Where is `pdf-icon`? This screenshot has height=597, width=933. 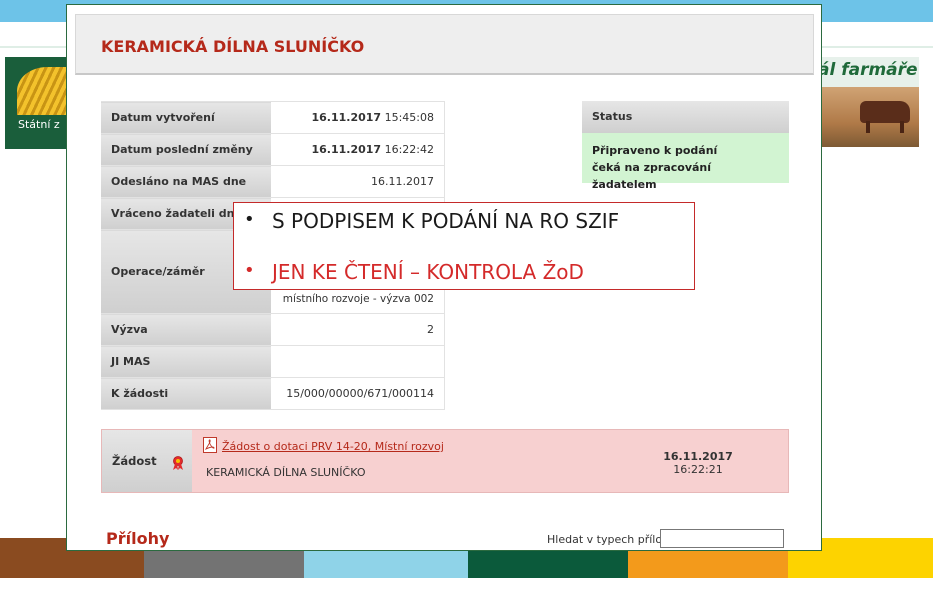
pdf-icon is located at coordinates (210, 445).